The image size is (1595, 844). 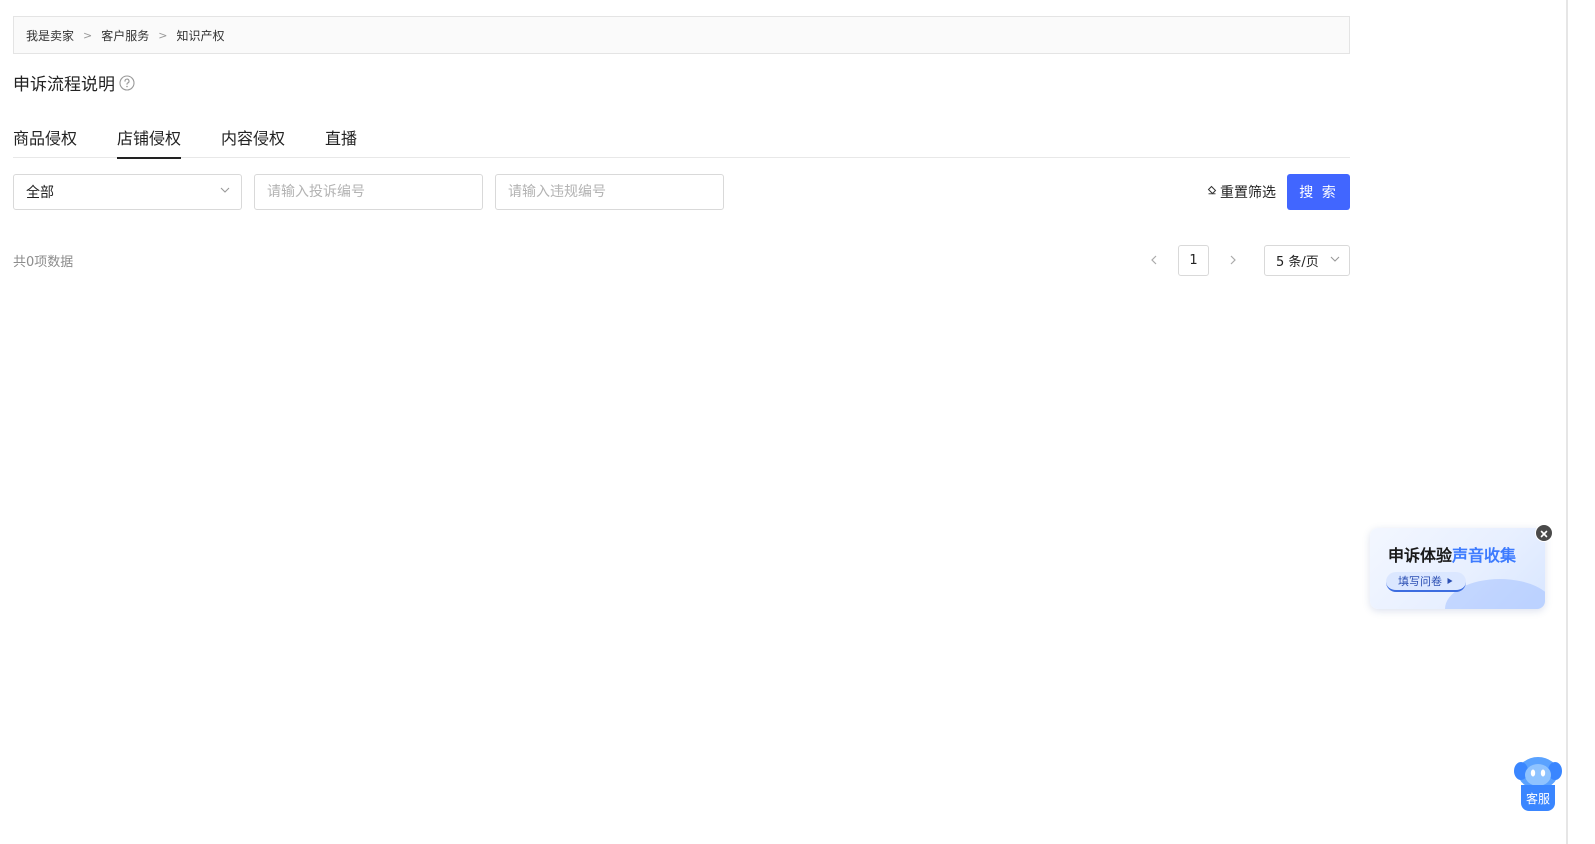 What do you see at coordinates (50, 35) in the screenshot?
I see `breadcrumb-item-seller: 我是卖家` at bounding box center [50, 35].